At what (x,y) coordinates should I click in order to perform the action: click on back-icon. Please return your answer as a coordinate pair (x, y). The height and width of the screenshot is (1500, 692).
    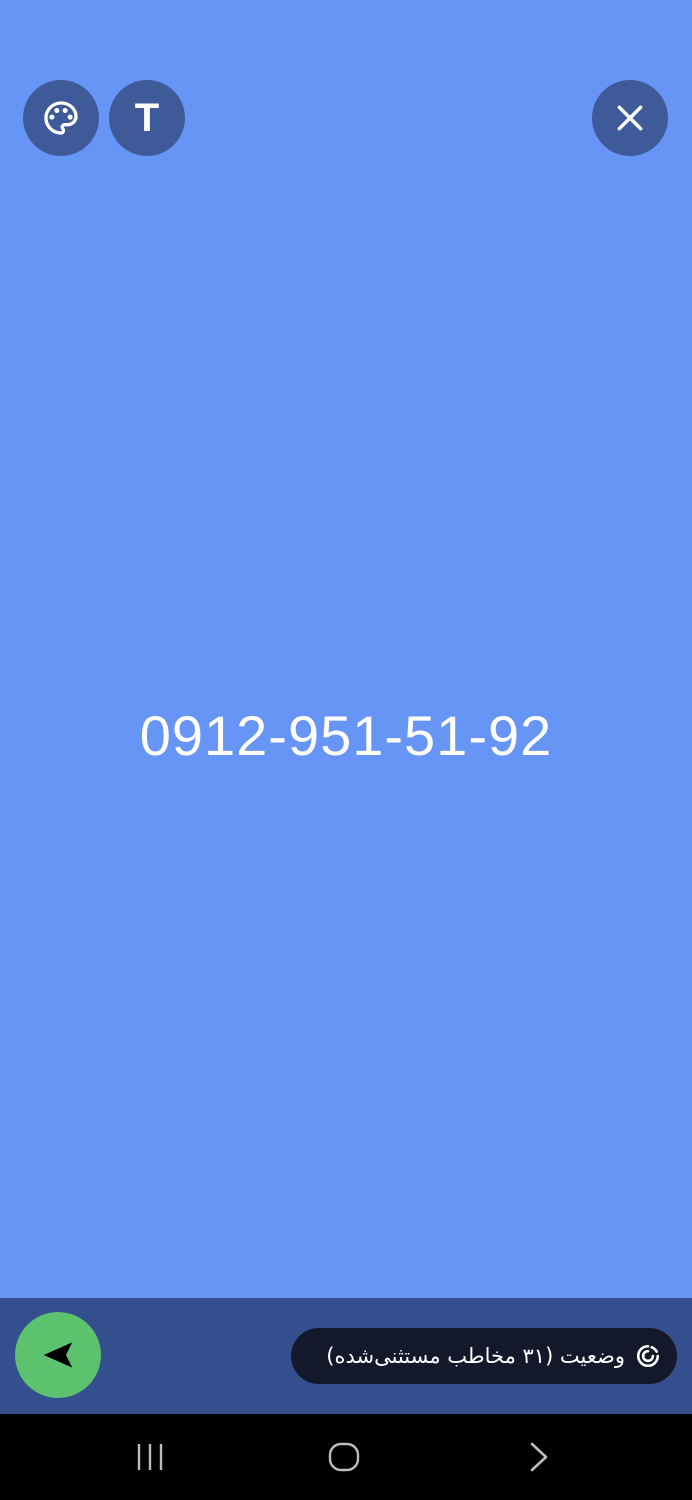
    Looking at the image, I should click on (539, 1457).